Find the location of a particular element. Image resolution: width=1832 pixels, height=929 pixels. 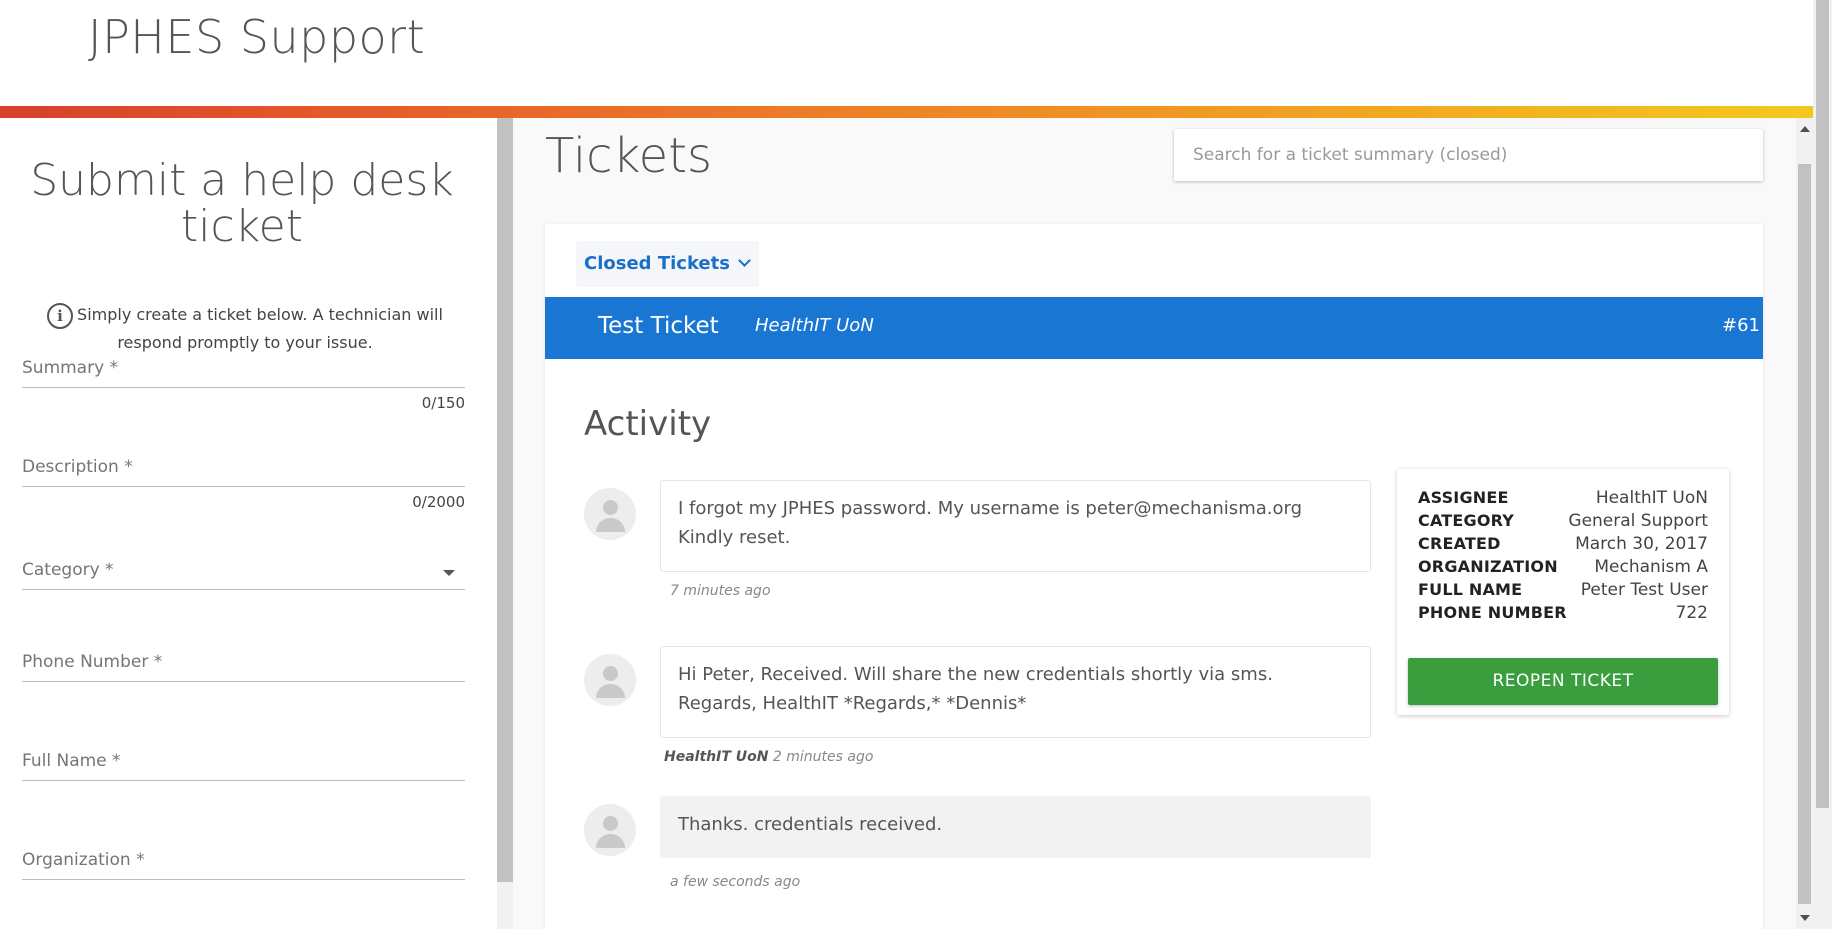

app-header: JPHES Support is located at coordinates (906, 53).